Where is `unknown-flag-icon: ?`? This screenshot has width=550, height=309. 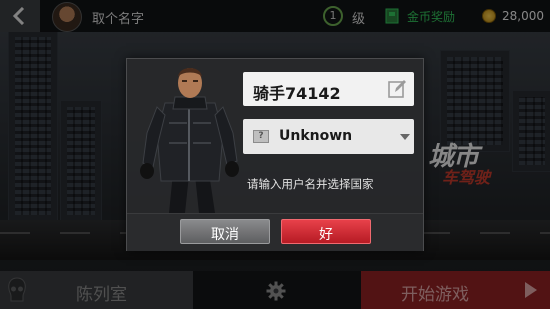 unknown-flag-icon: ? is located at coordinates (261, 136).